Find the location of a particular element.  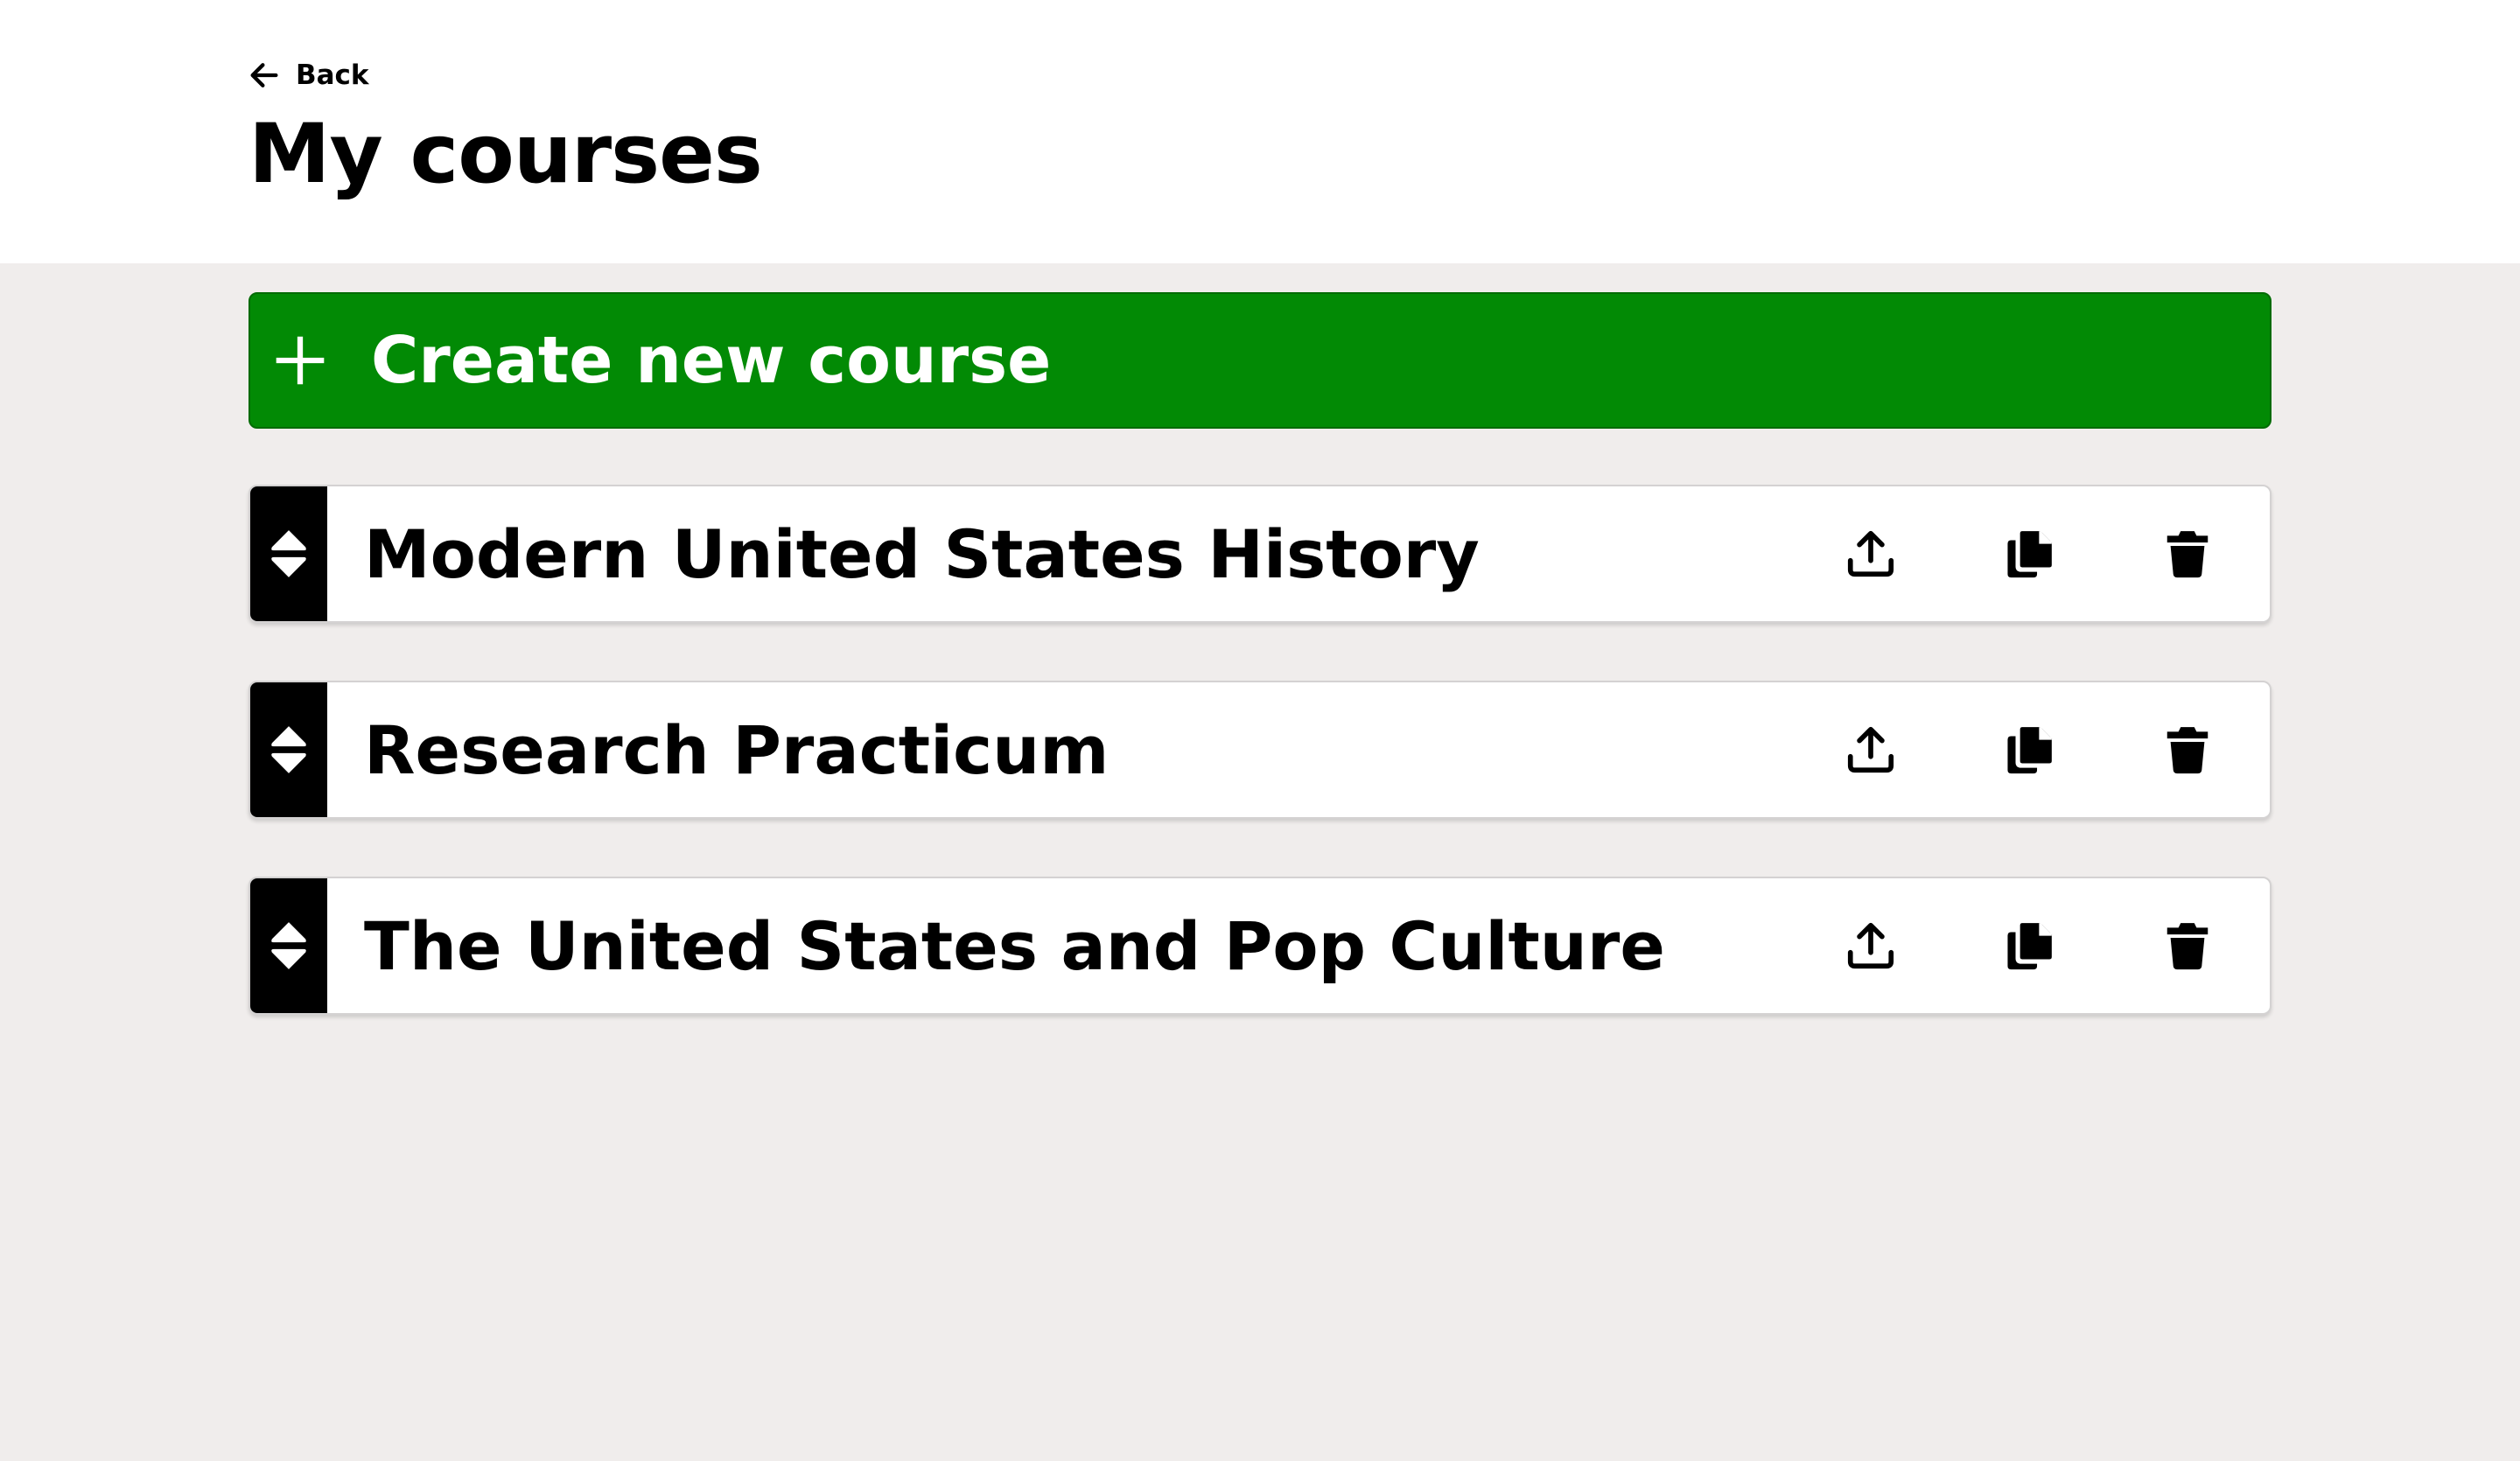

back-link: Back is located at coordinates (308, 76).